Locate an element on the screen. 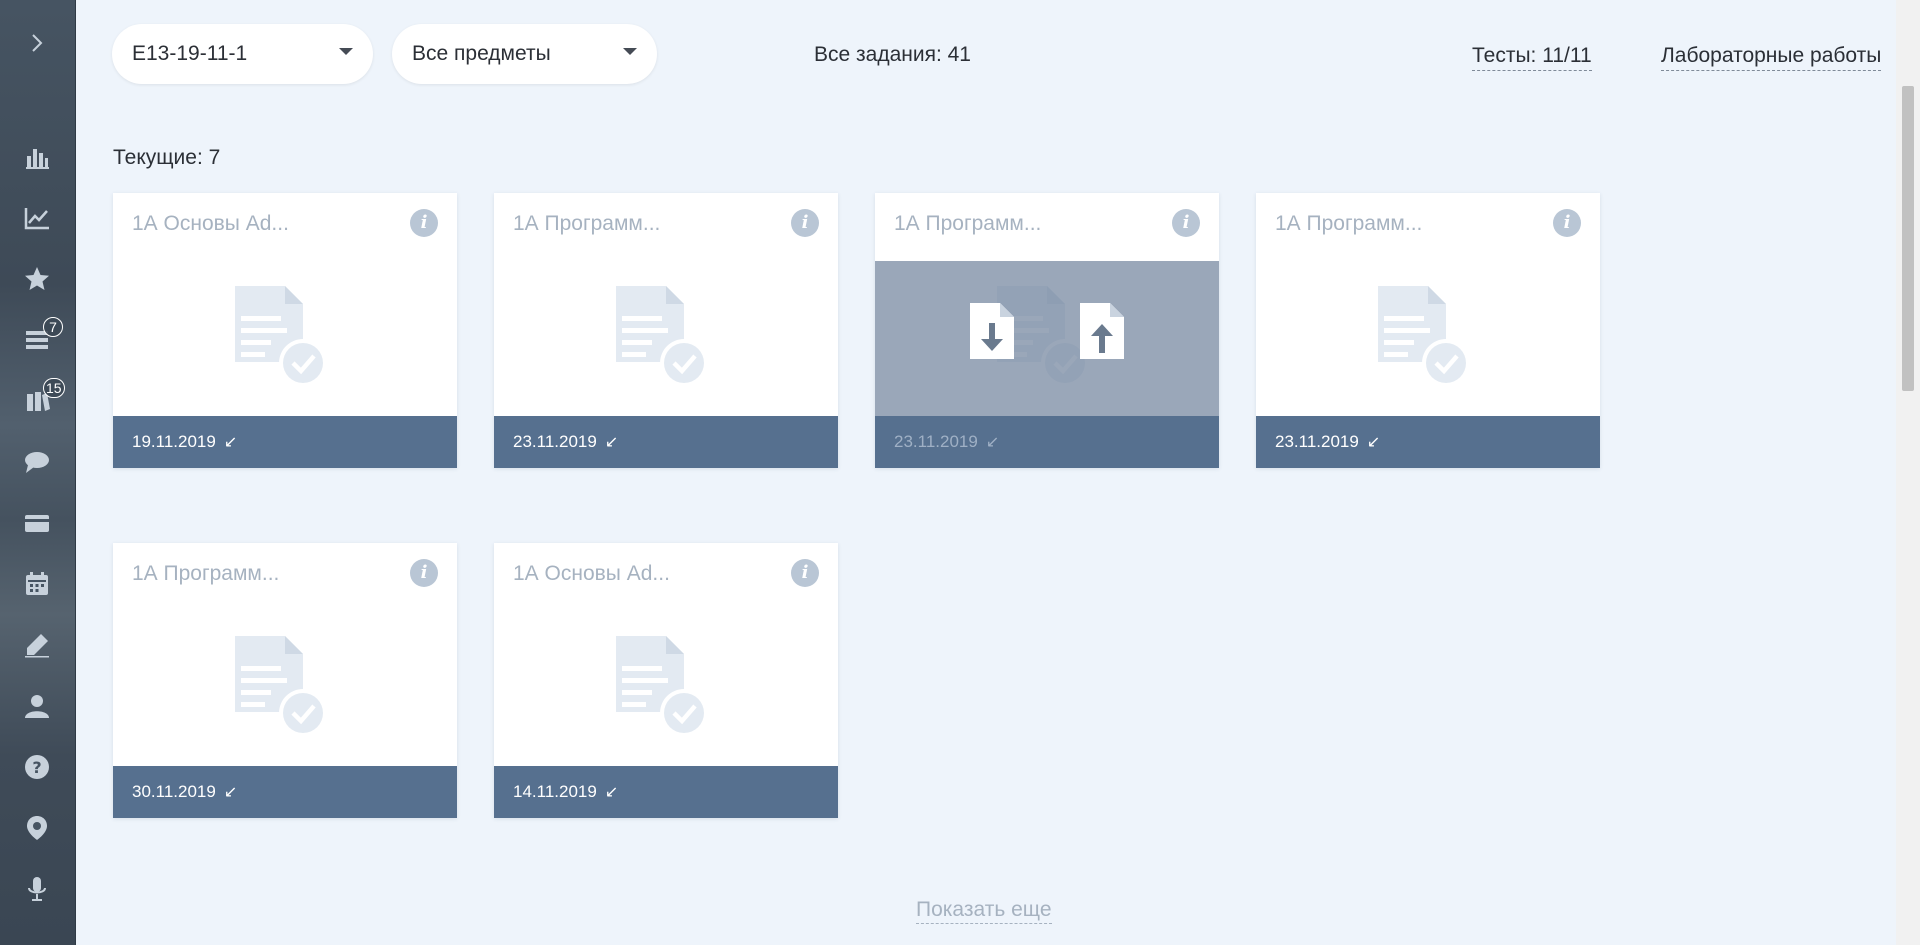 The width and height of the screenshot is (1920, 945). group-select-value: E13-19-11-1 is located at coordinates (190, 53).